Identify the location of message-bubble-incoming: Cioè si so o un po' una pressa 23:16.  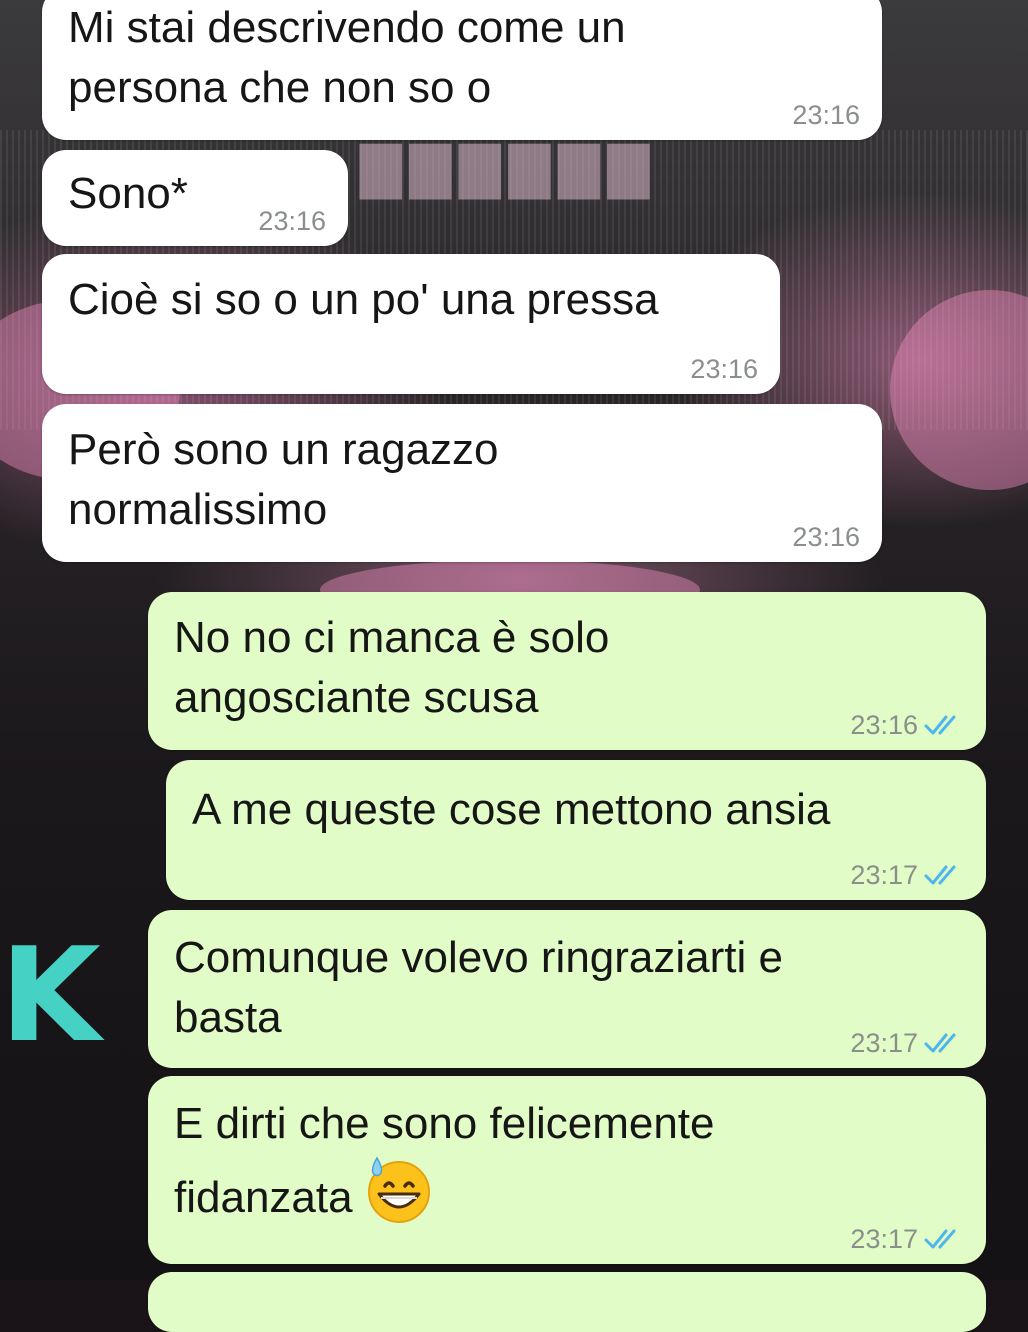
(411, 324).